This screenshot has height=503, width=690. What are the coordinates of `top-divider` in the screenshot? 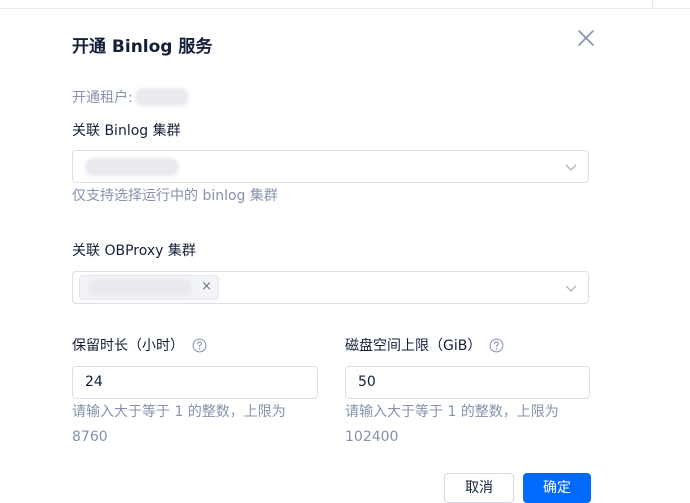 It's located at (345, 8).